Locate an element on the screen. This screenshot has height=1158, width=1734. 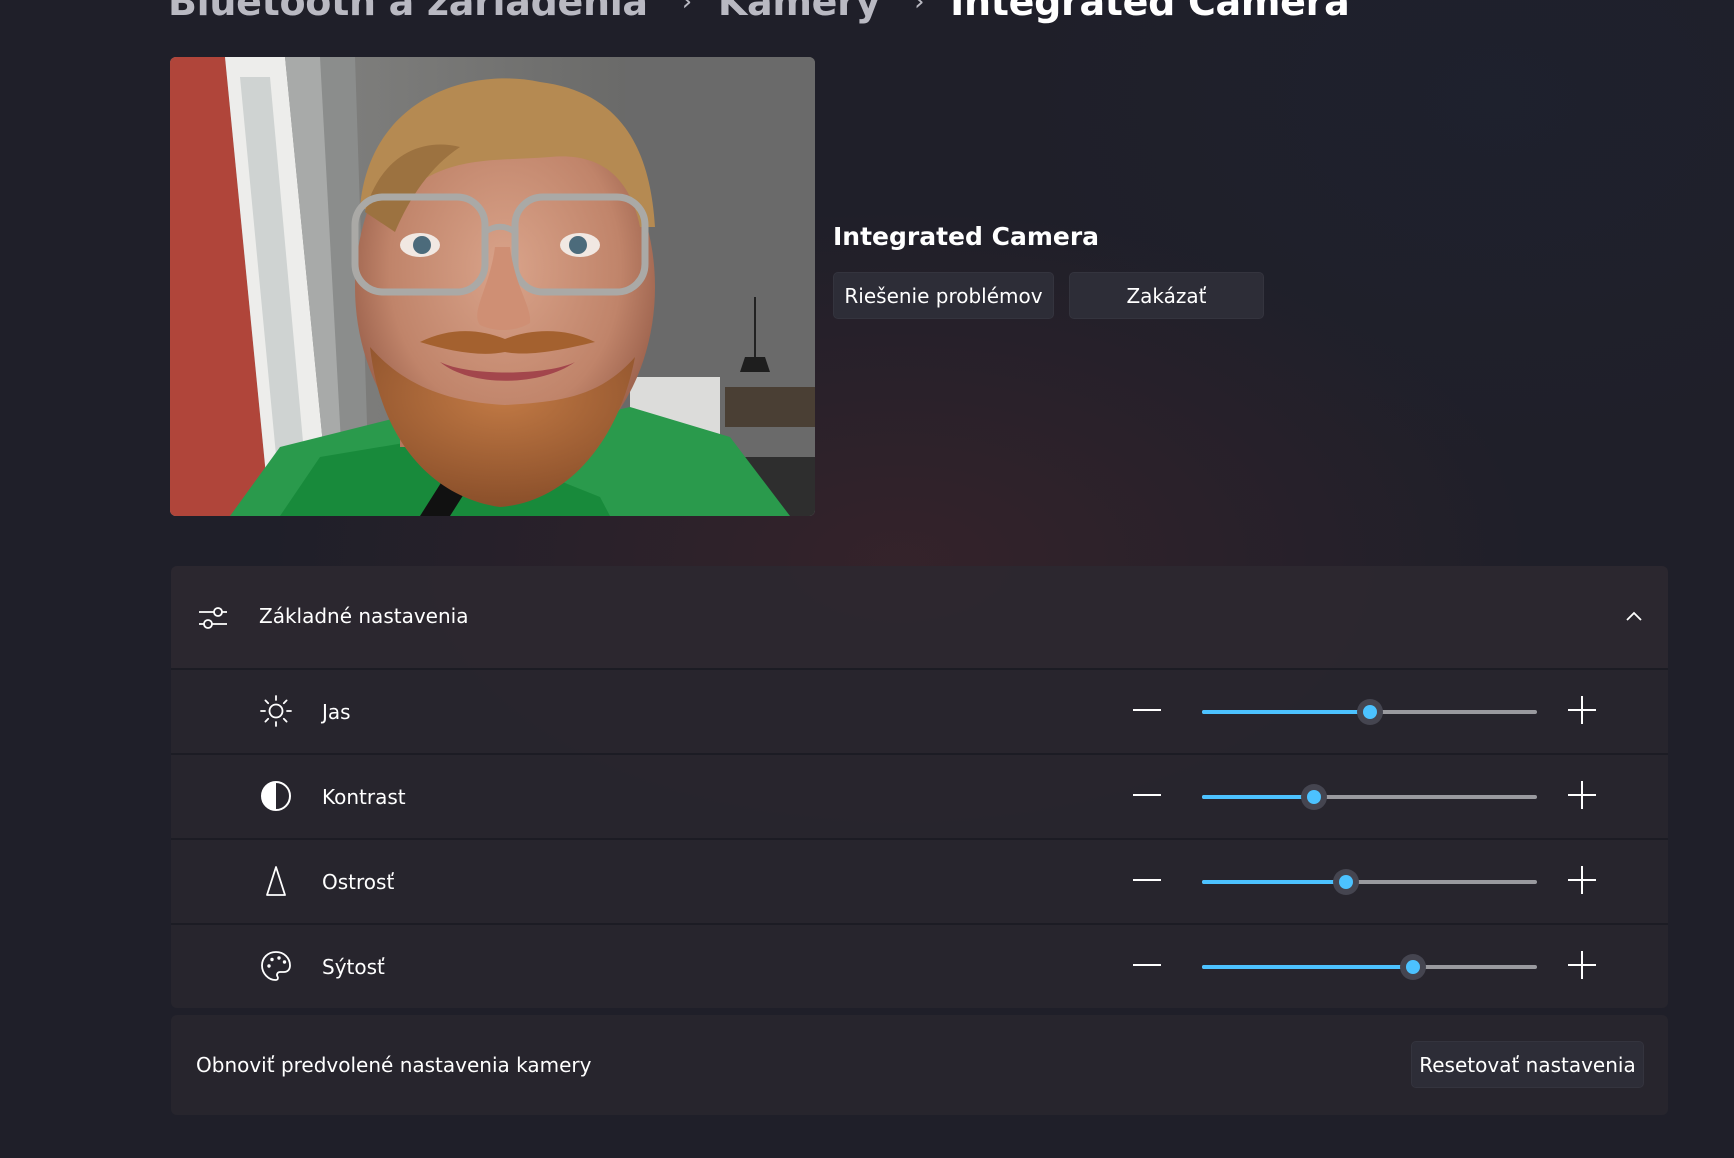
chevron-up-icon is located at coordinates (1634, 616).